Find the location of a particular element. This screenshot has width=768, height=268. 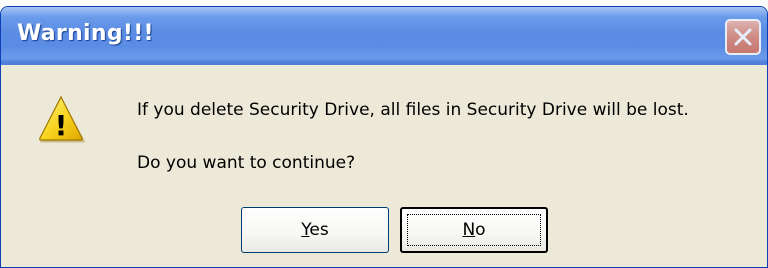

warning-icon: ! is located at coordinates (62, 119).